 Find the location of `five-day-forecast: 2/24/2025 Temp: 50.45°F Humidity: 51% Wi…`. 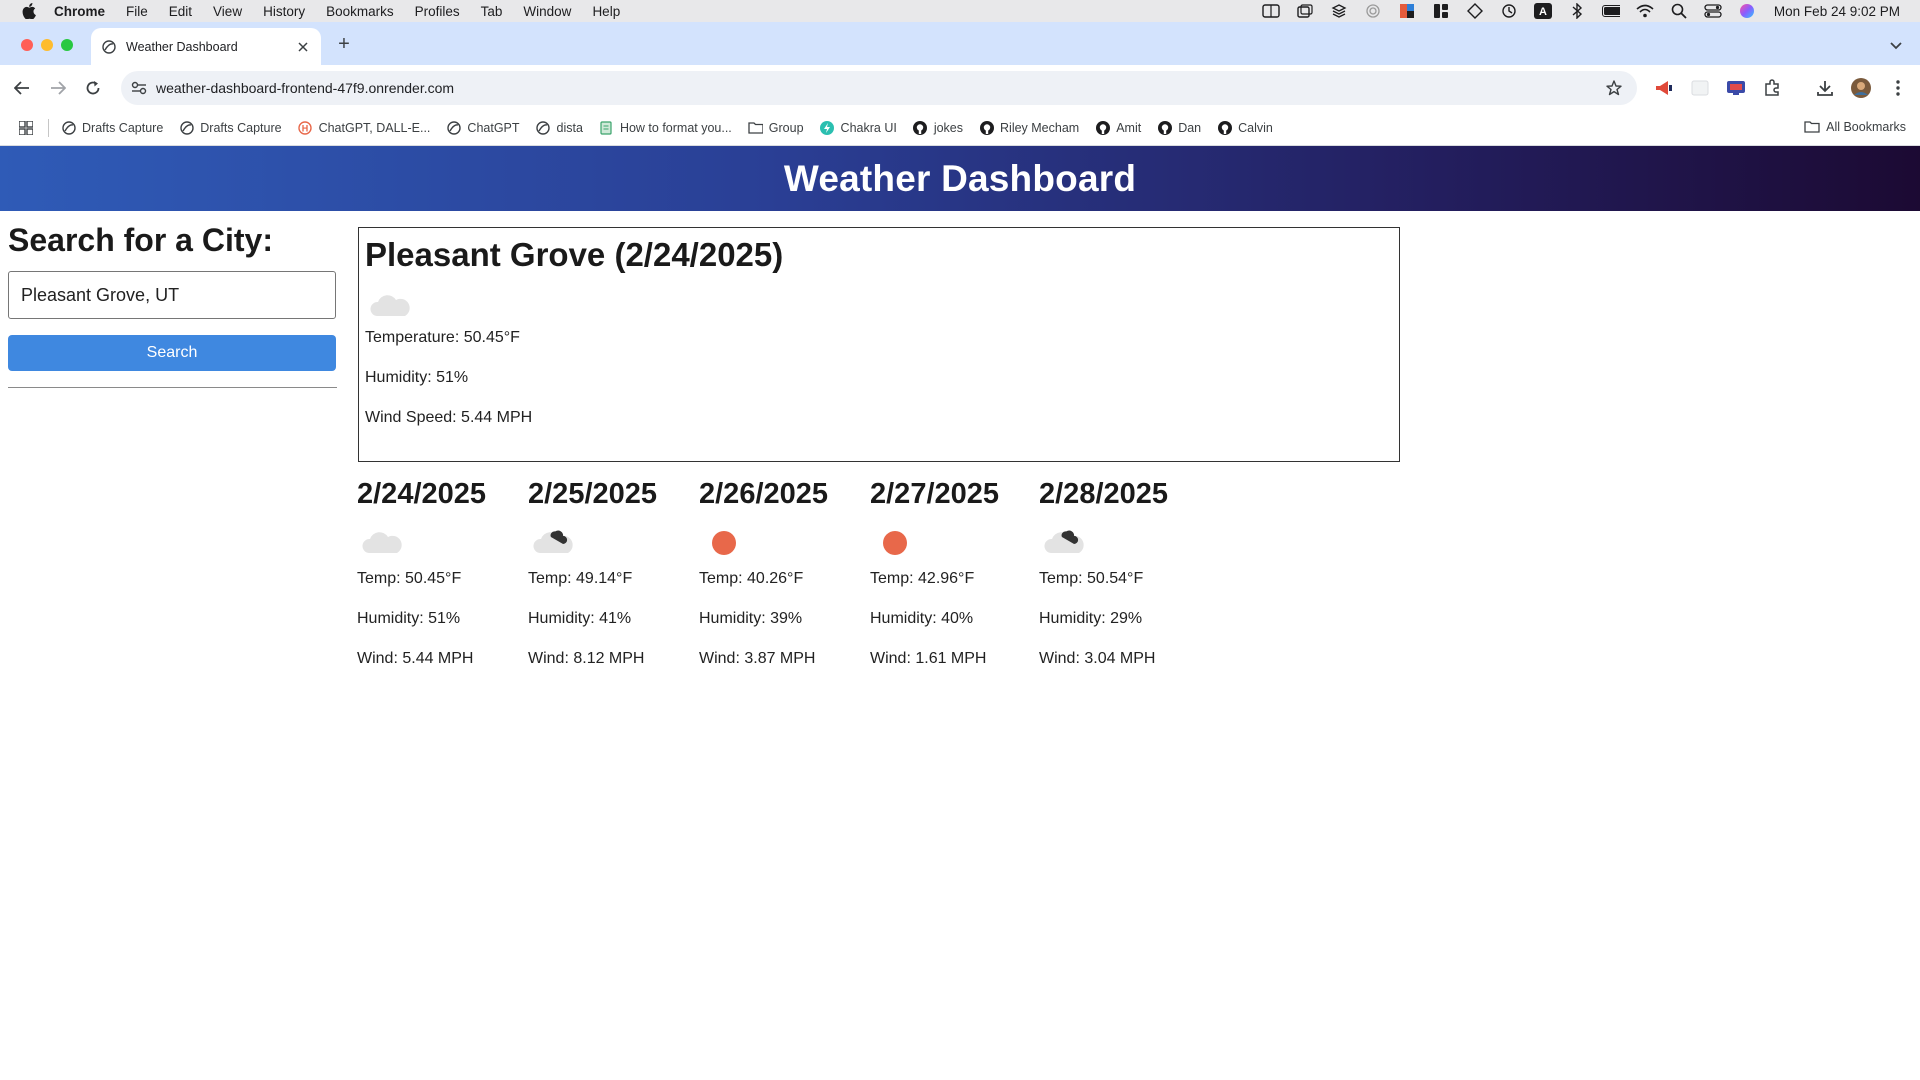

five-day-forecast: 2/24/2025 Temp: 50.45°F Humidity: 51% Wi… is located at coordinates (783, 583).